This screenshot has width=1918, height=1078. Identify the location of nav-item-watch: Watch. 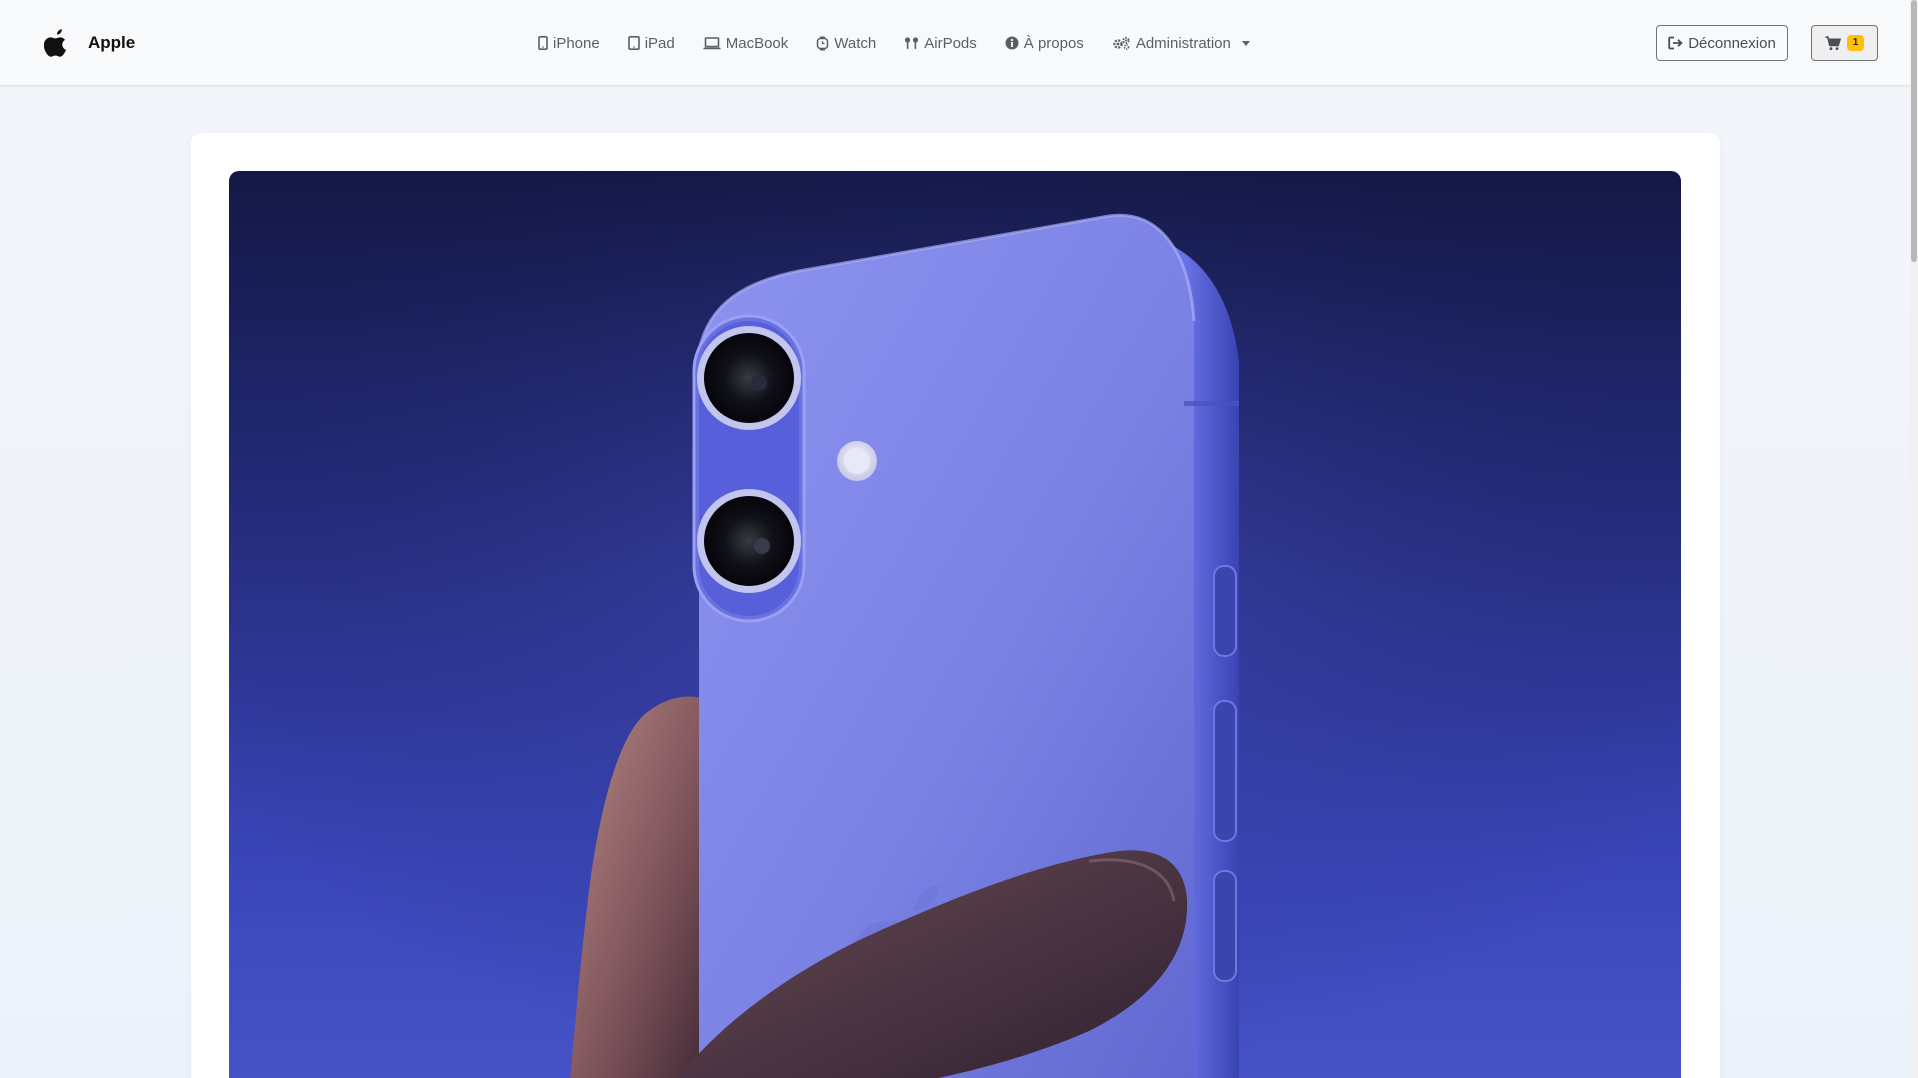
(846, 43).